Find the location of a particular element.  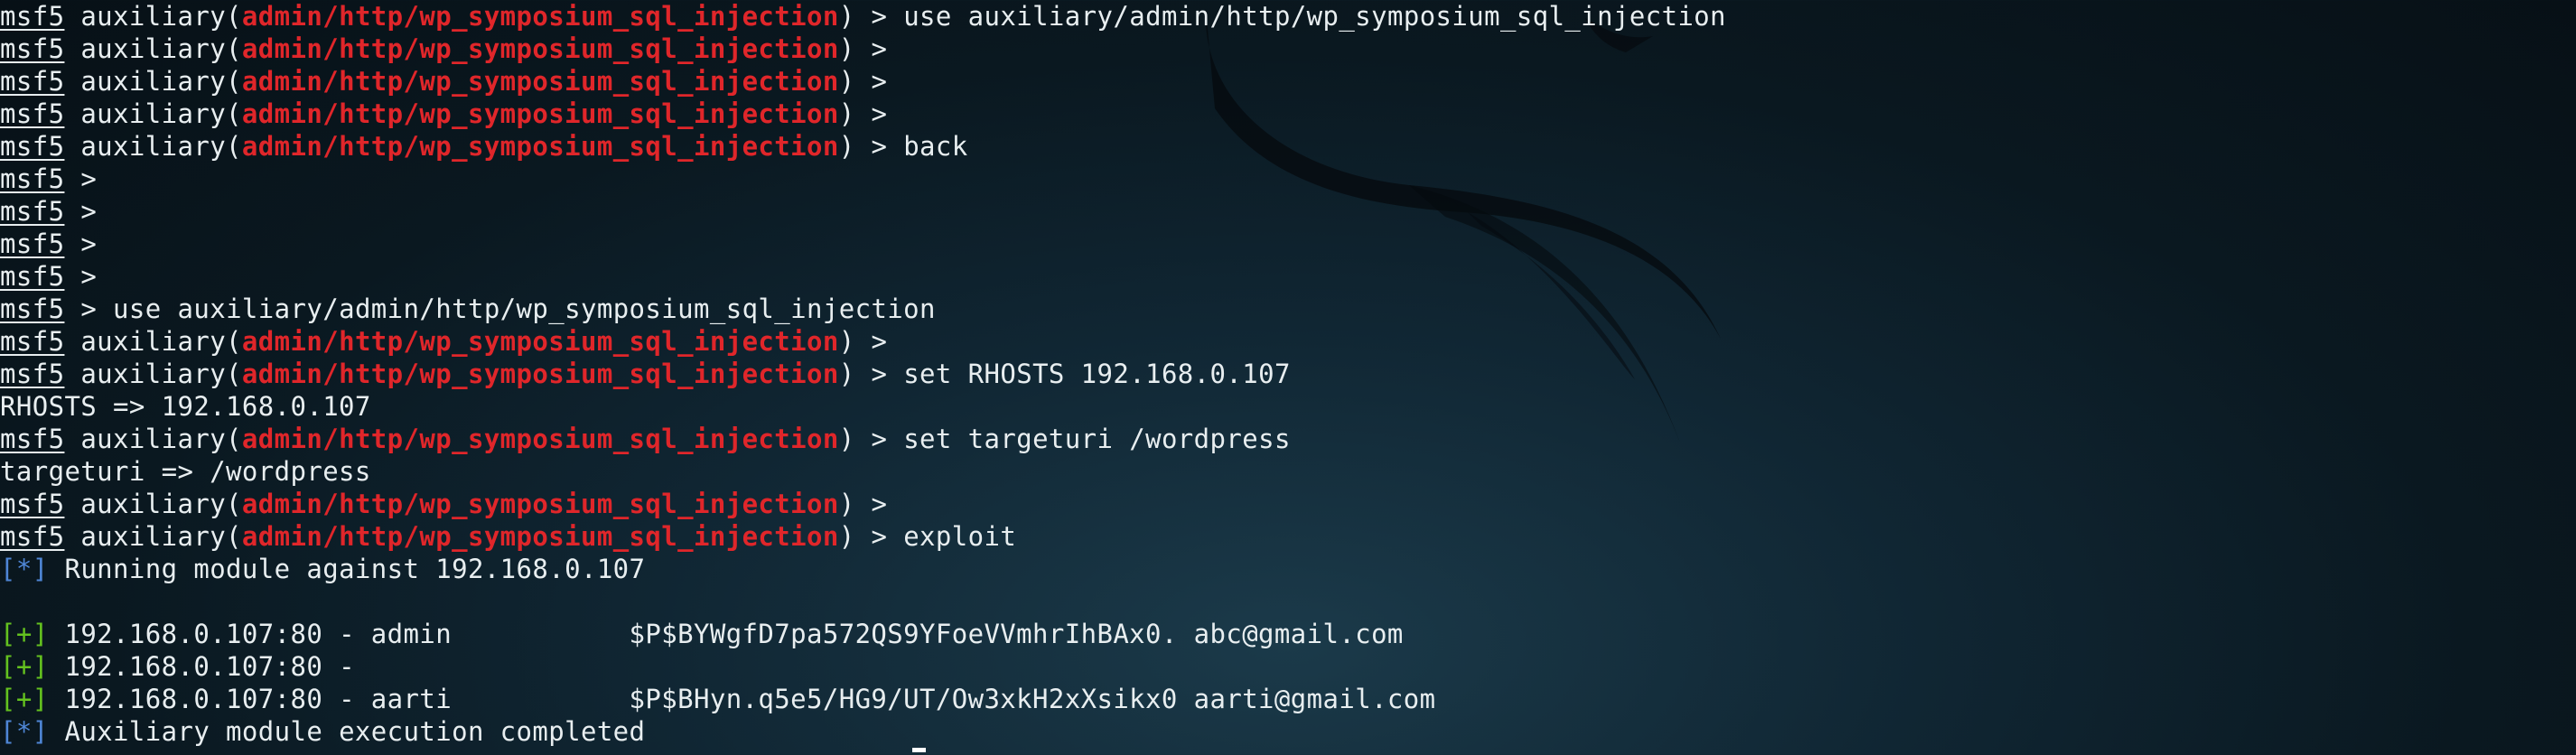

terminal-line: RHOSTS => 192.168.0.107 is located at coordinates (863, 406).